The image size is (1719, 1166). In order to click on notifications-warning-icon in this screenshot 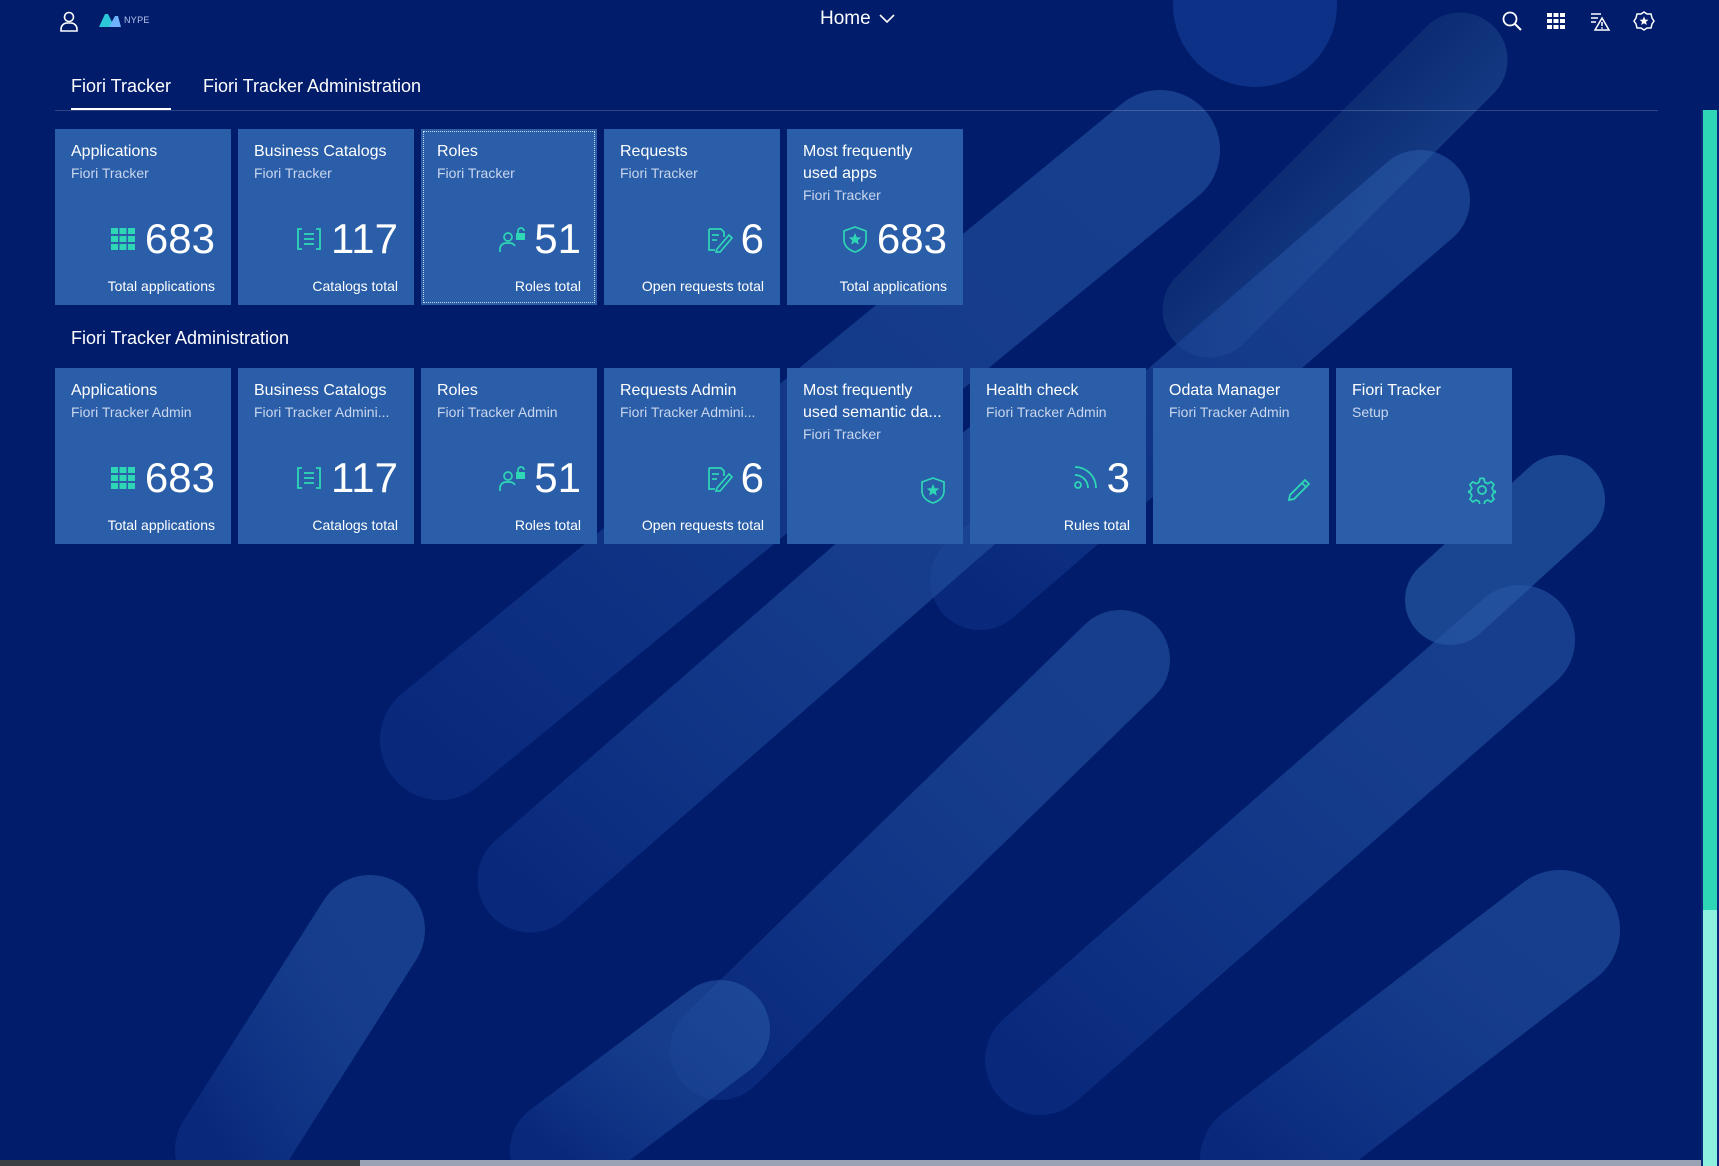, I will do `click(1600, 21)`.